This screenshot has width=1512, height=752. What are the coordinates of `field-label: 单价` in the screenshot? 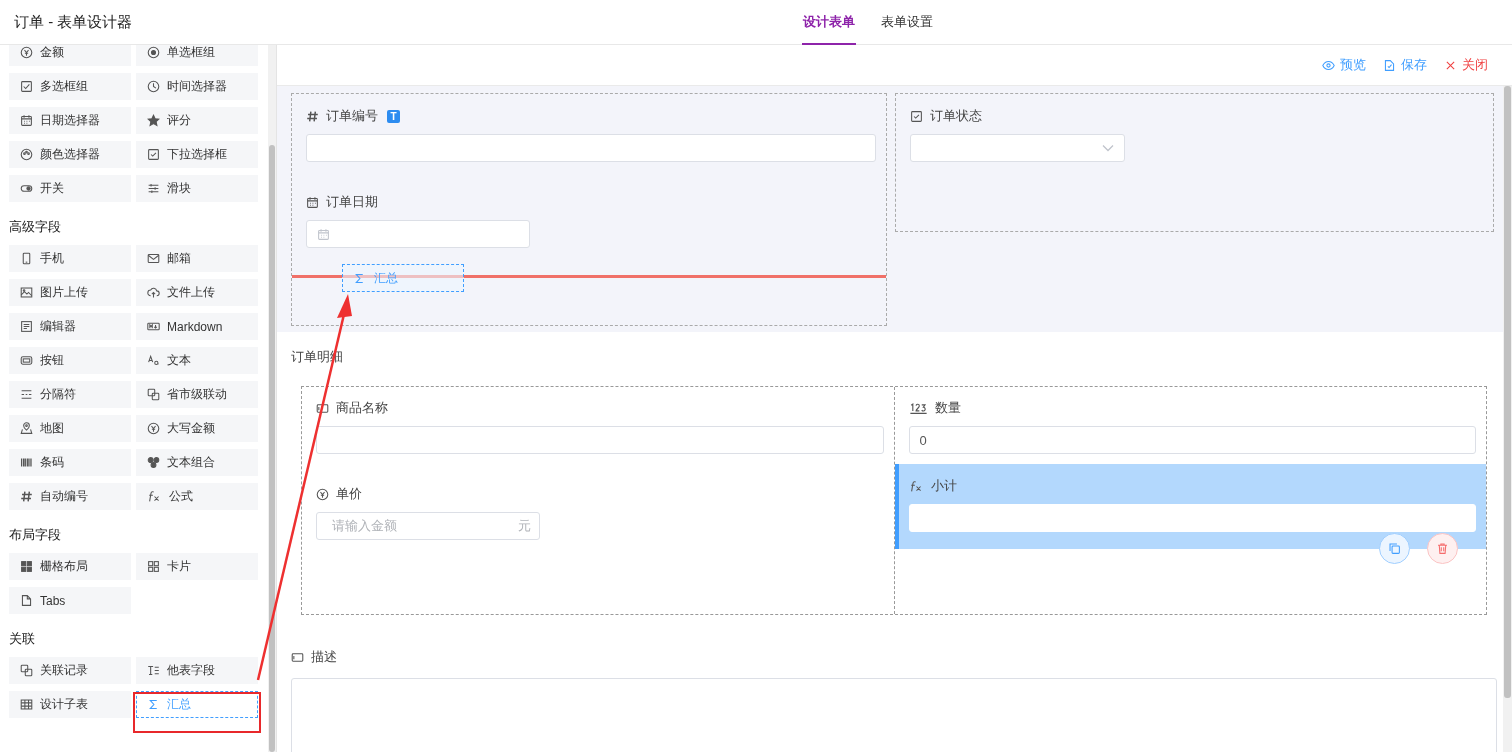 It's located at (349, 494).